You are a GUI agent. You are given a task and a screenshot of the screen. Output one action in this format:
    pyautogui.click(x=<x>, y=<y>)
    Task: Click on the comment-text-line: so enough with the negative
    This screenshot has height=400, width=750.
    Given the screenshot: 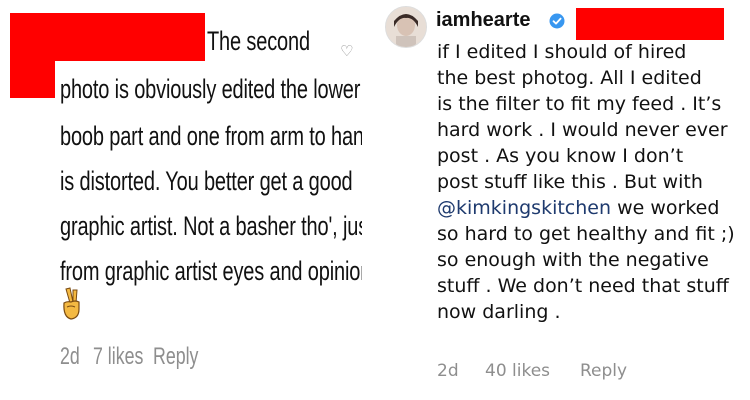 What is the action you would take?
    pyautogui.click(x=573, y=260)
    